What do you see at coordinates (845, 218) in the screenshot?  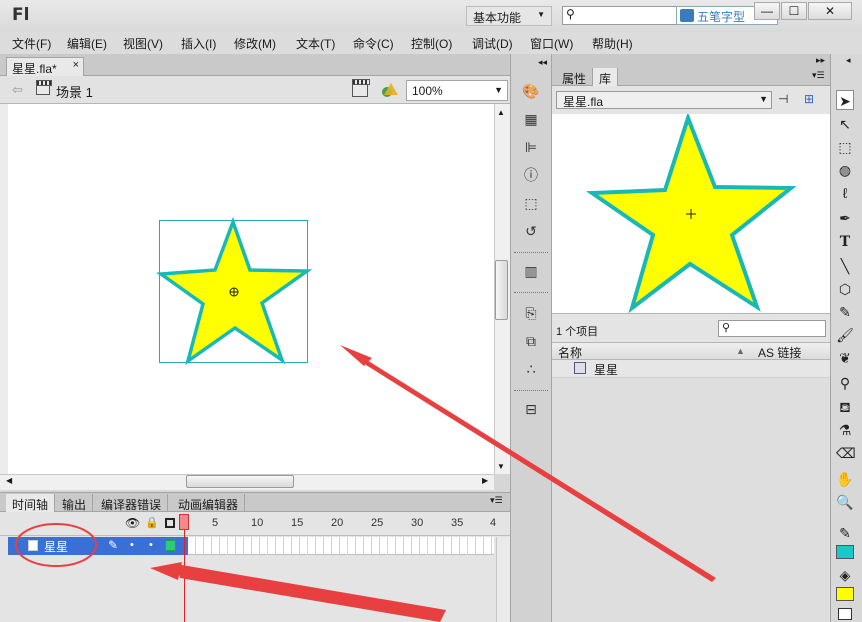 I see `pen-tool-icon: ✒` at bounding box center [845, 218].